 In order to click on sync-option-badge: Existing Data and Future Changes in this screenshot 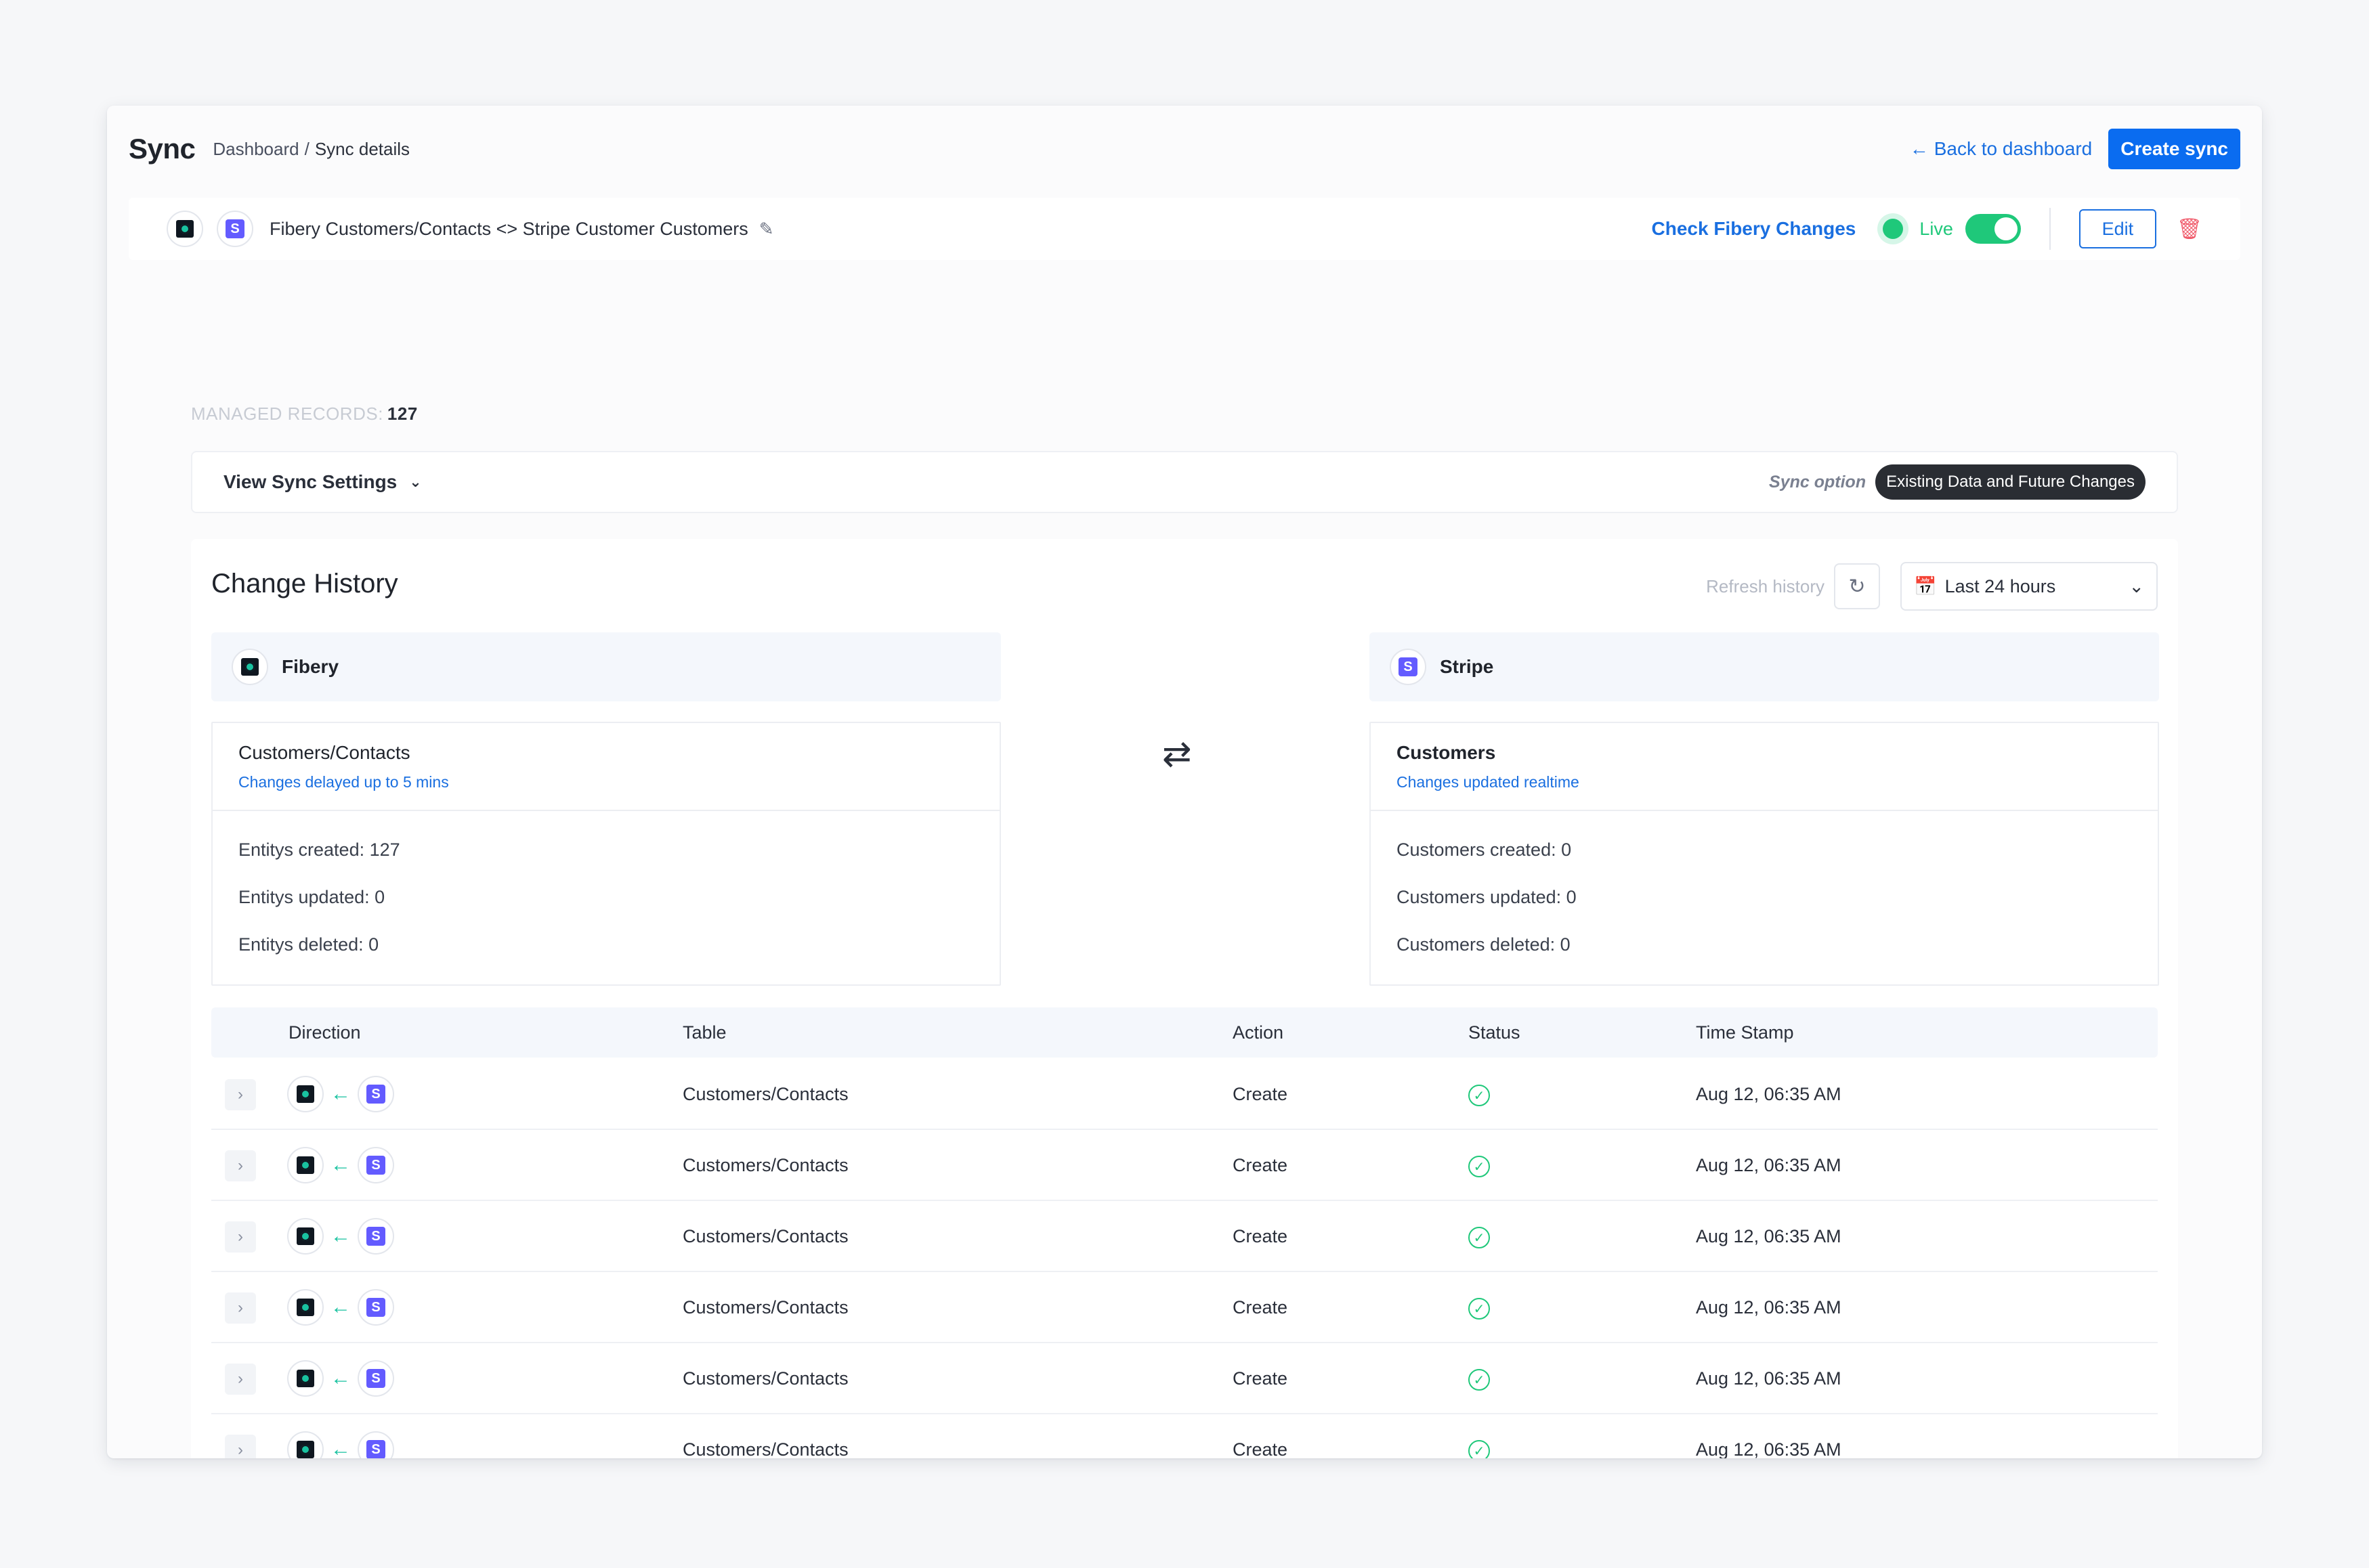, I will do `click(2010, 482)`.